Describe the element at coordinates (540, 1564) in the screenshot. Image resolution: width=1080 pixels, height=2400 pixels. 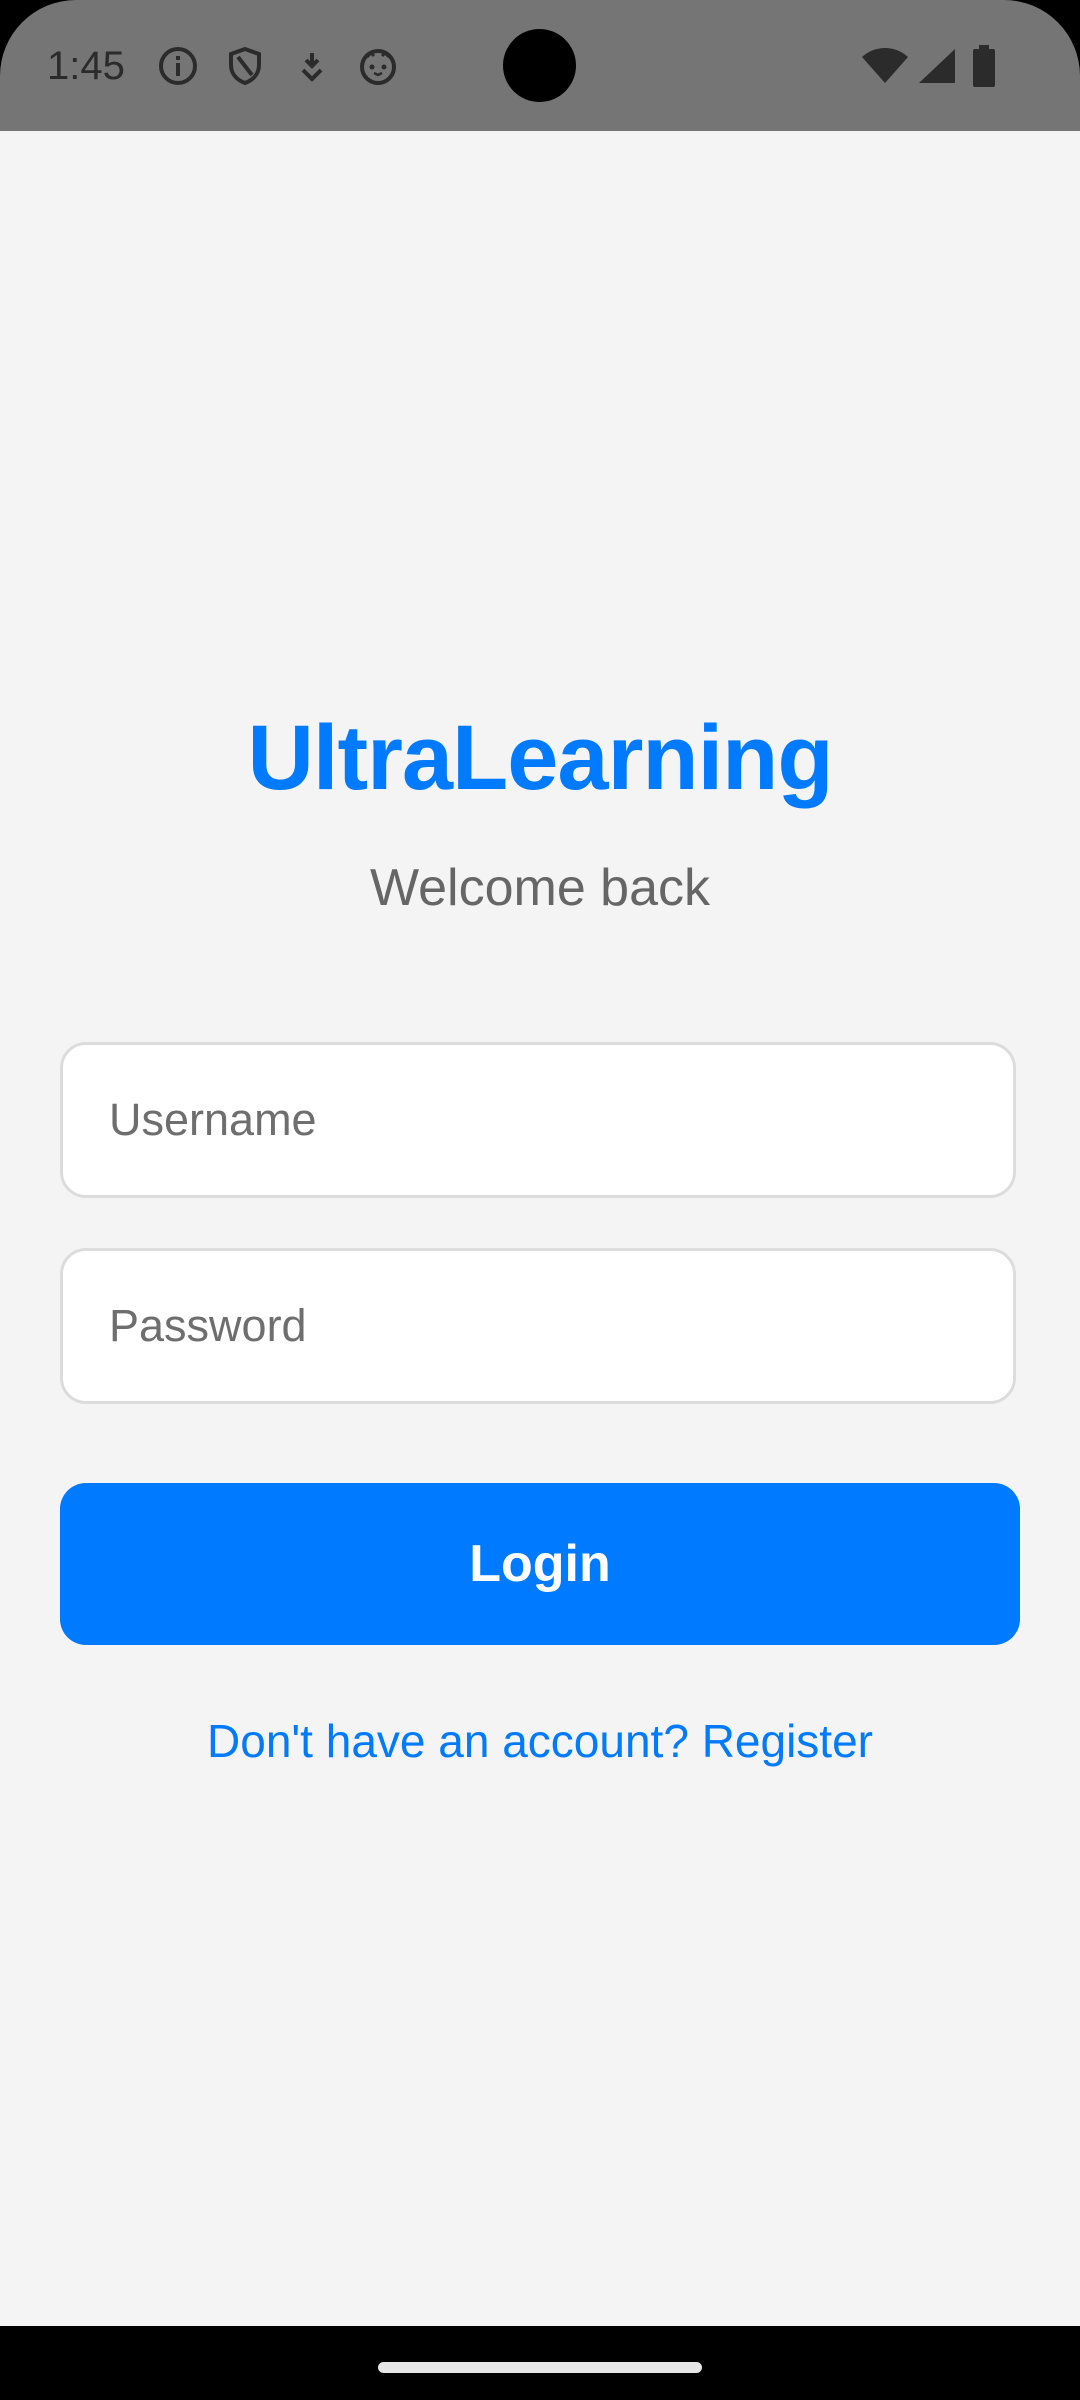
I see `login-button: Login` at that location.